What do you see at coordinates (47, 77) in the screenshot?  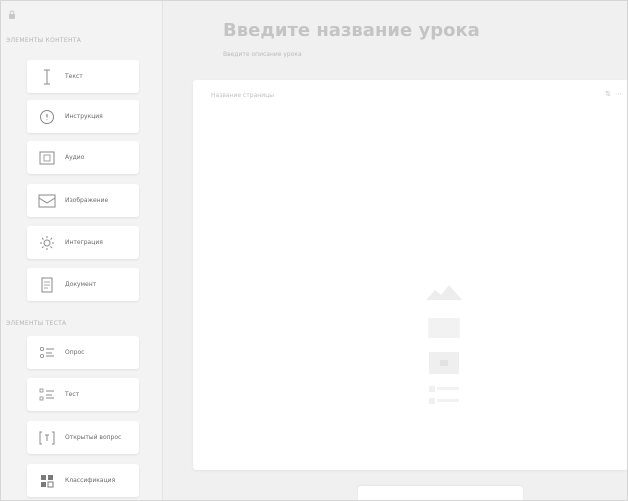 I see `text-cursor-icon` at bounding box center [47, 77].